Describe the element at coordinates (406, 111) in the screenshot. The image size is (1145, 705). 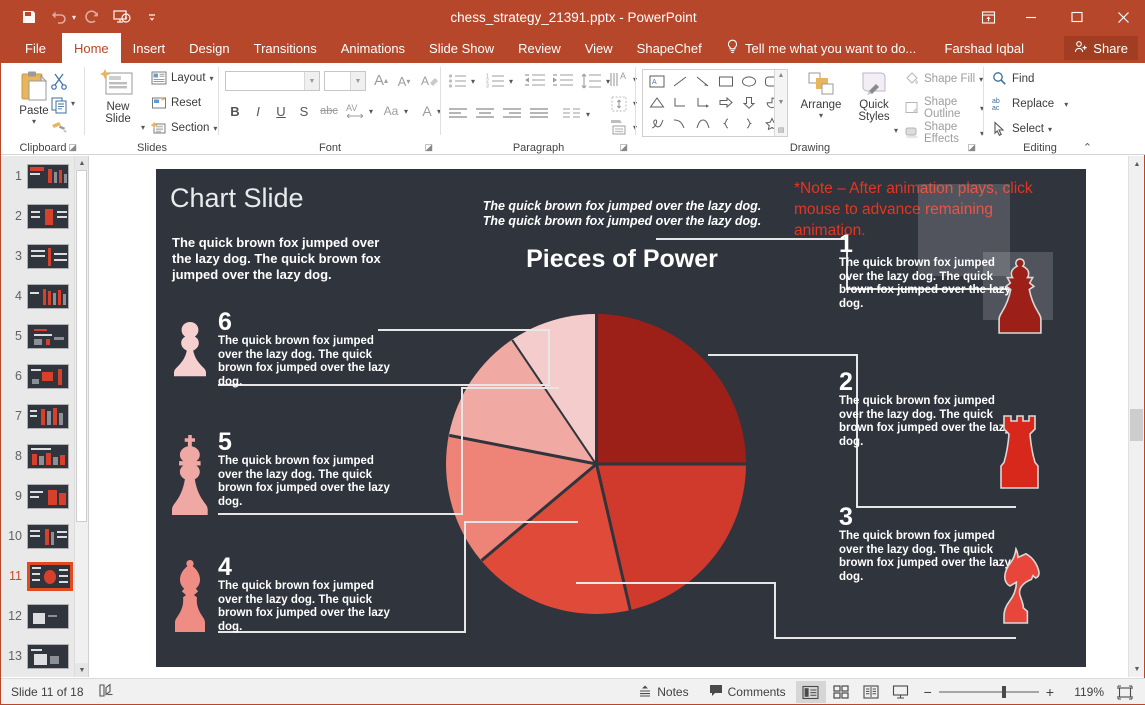
I see `change-case-dropdown-icon: ▾` at that location.